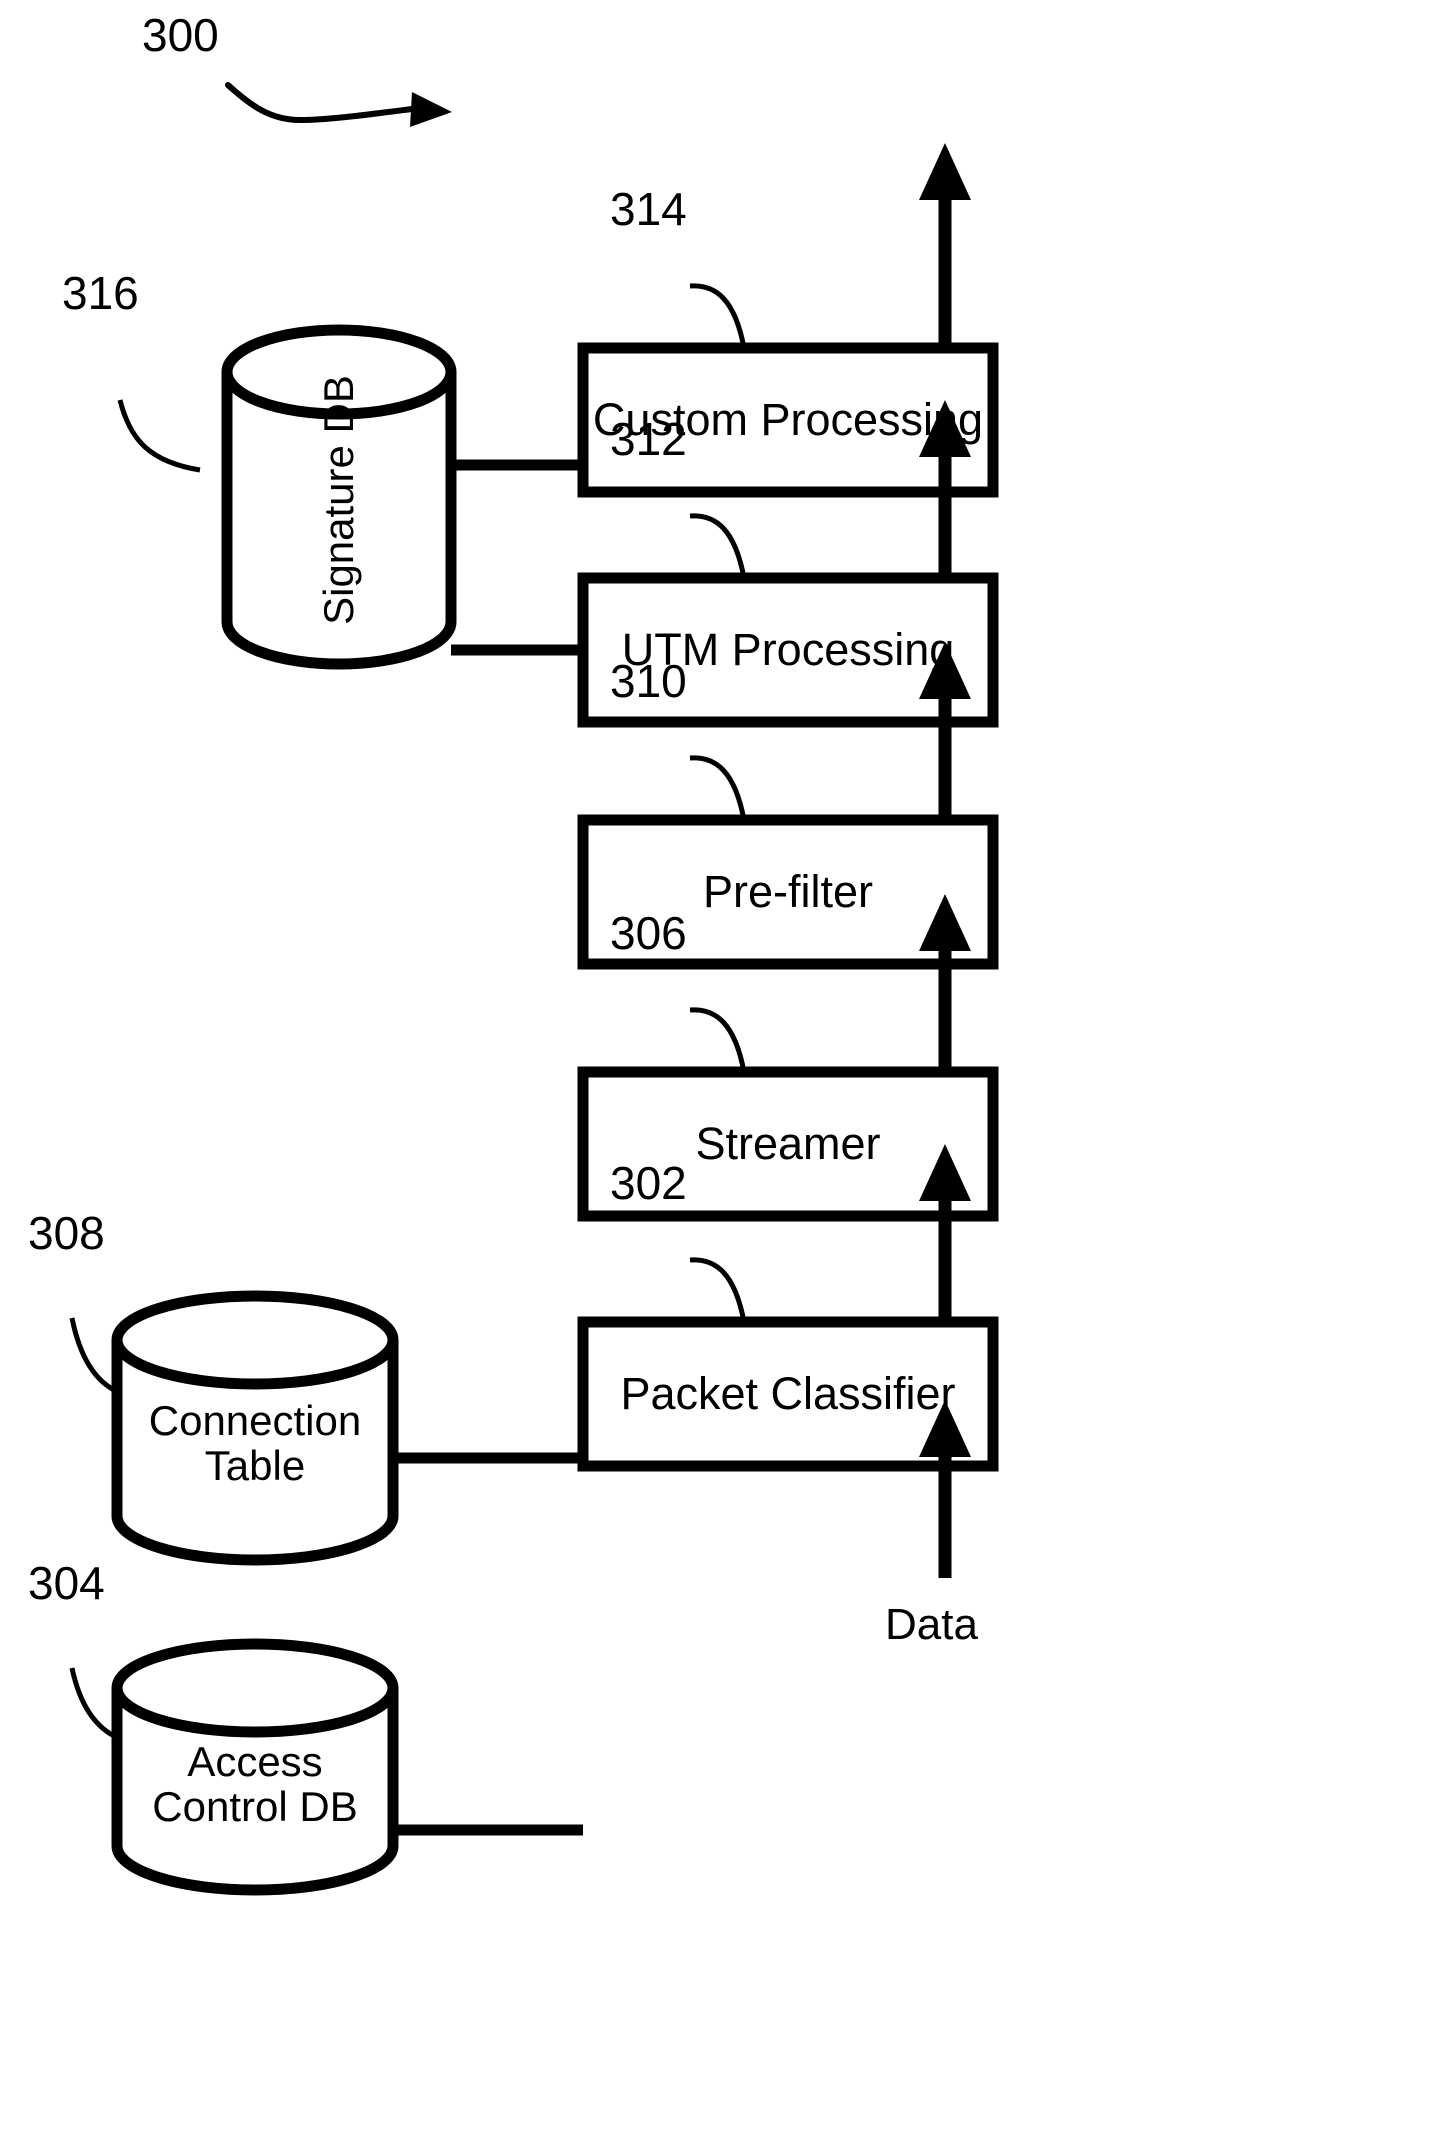 This screenshot has width=1440, height=2147. Describe the element at coordinates (788, 1393) in the screenshot. I see `label-packet-classifier: Packet Classifier` at that location.